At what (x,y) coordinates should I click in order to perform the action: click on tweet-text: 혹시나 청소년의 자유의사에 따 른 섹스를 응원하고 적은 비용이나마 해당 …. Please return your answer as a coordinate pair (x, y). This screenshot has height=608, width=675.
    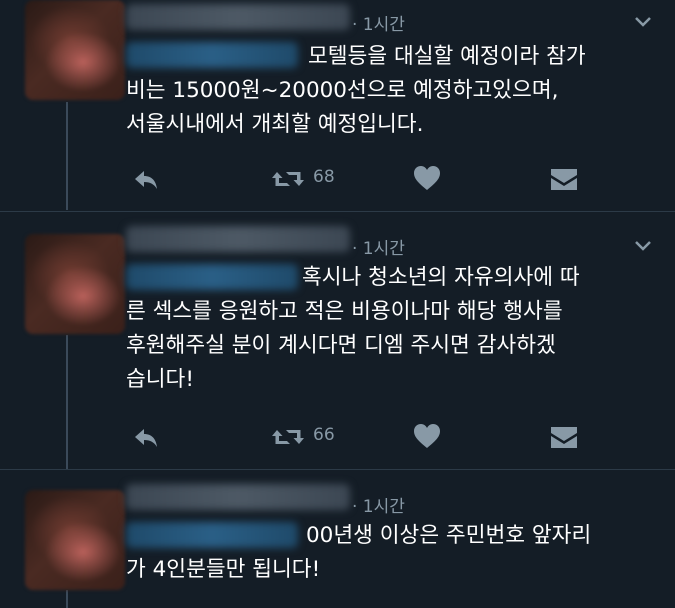
    Looking at the image, I should click on (353, 328).